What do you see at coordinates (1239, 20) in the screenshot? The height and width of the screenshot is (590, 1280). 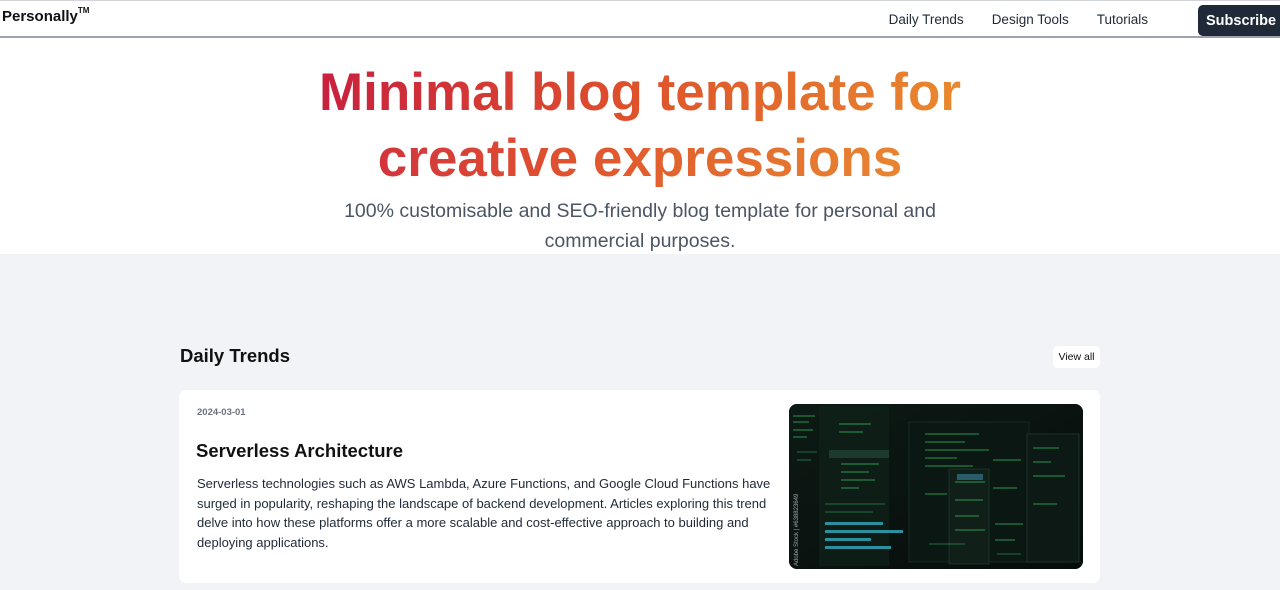 I see `subscribe-button: Subscribe` at bounding box center [1239, 20].